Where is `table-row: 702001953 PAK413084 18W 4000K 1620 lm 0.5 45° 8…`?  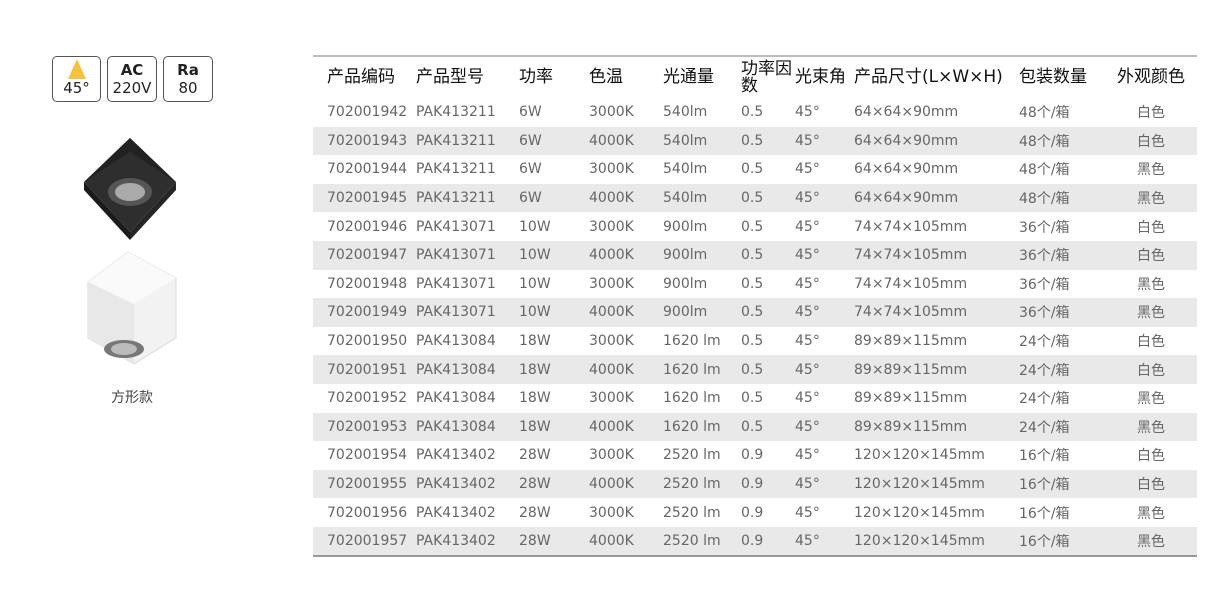
table-row: 702001953 PAK413084 18W 4000K 1620 lm 0.5 45° 8… is located at coordinates (755, 427).